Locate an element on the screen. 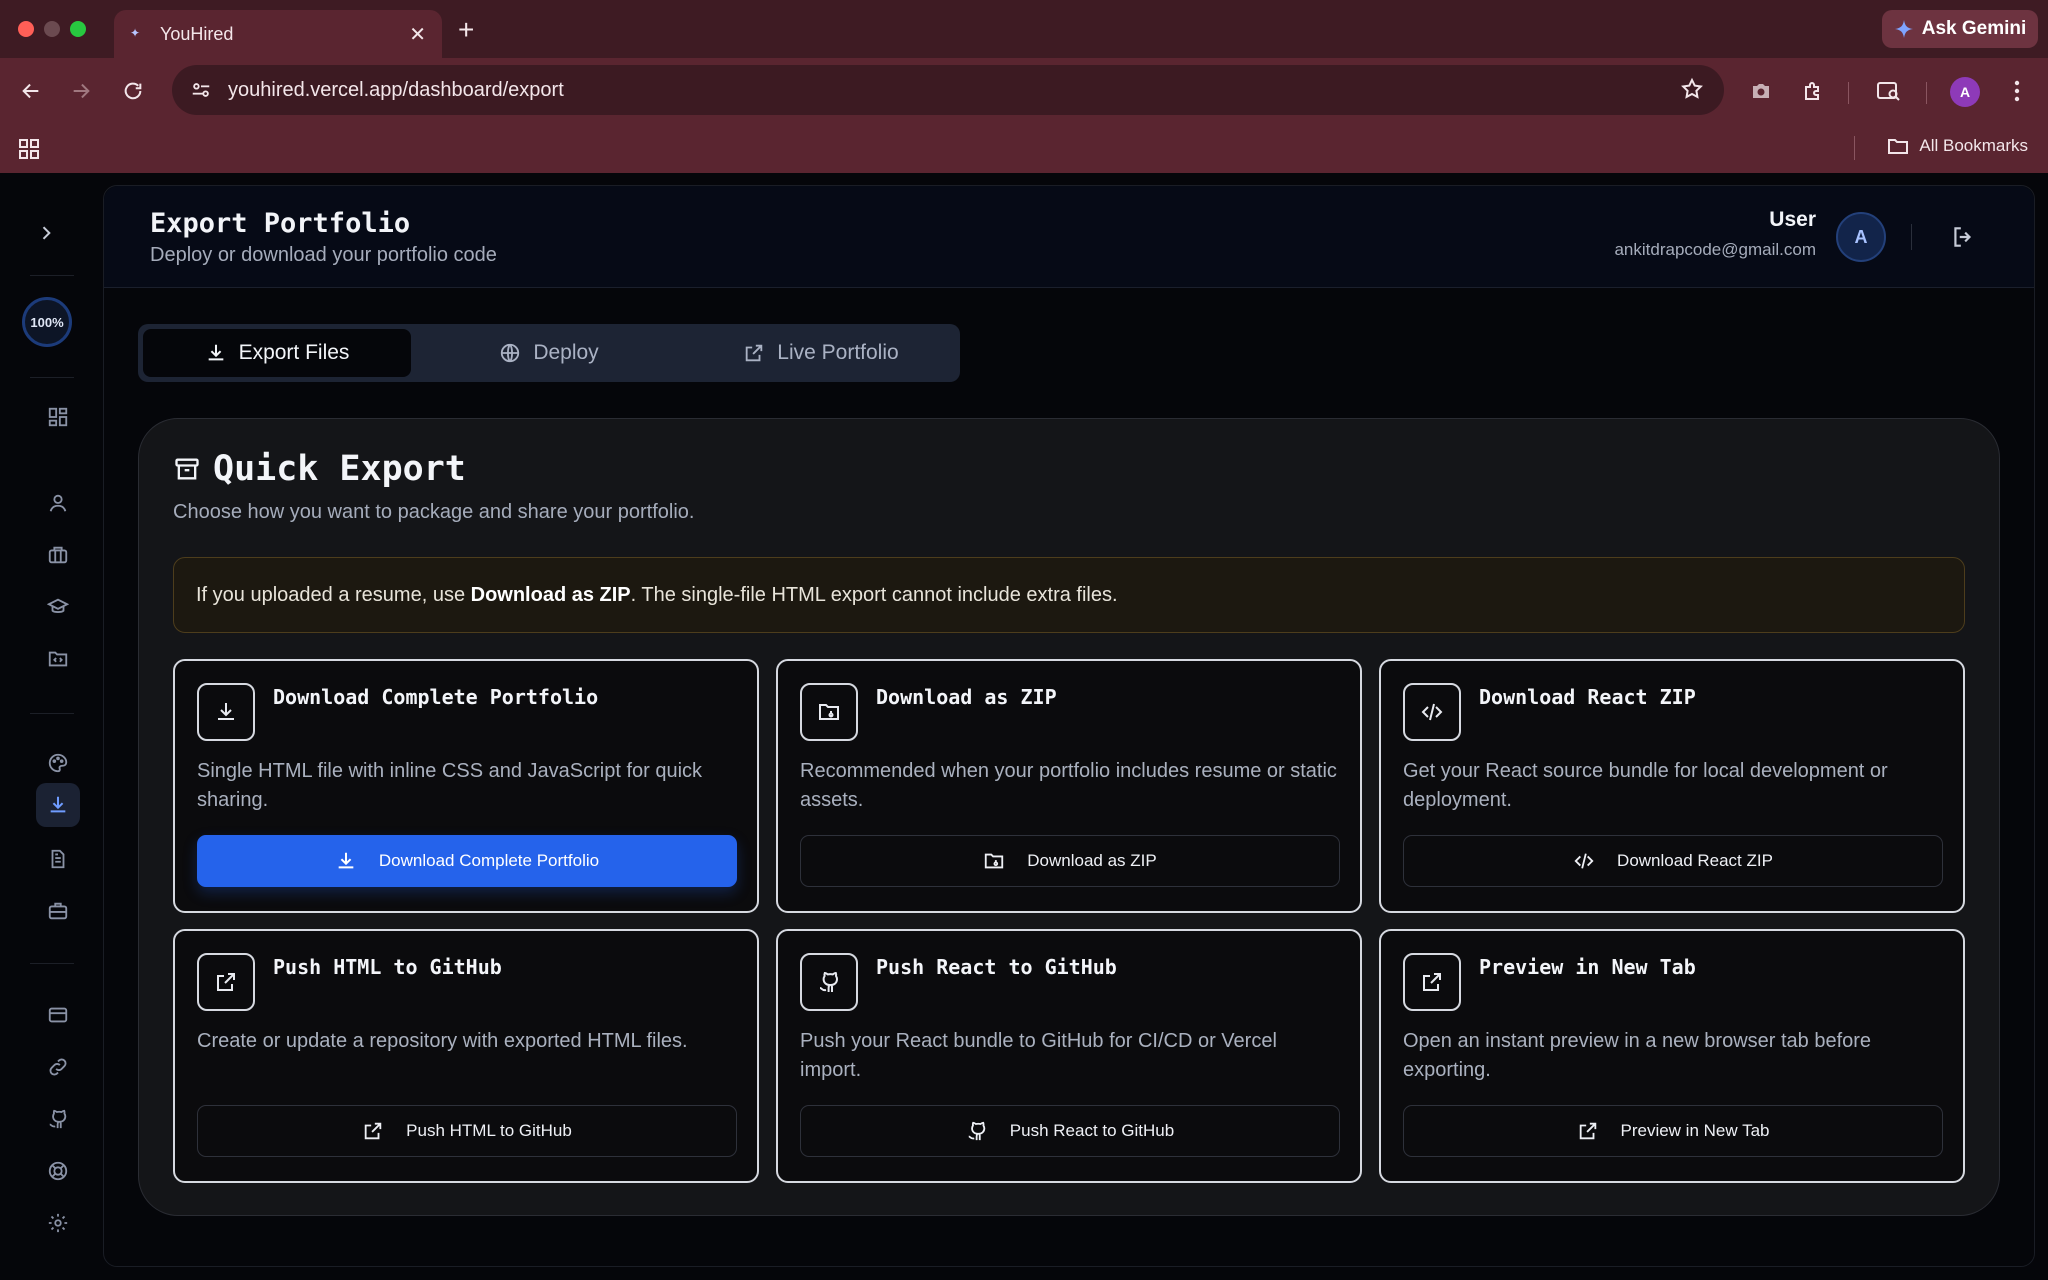  file-text-icon is located at coordinates (58, 859).